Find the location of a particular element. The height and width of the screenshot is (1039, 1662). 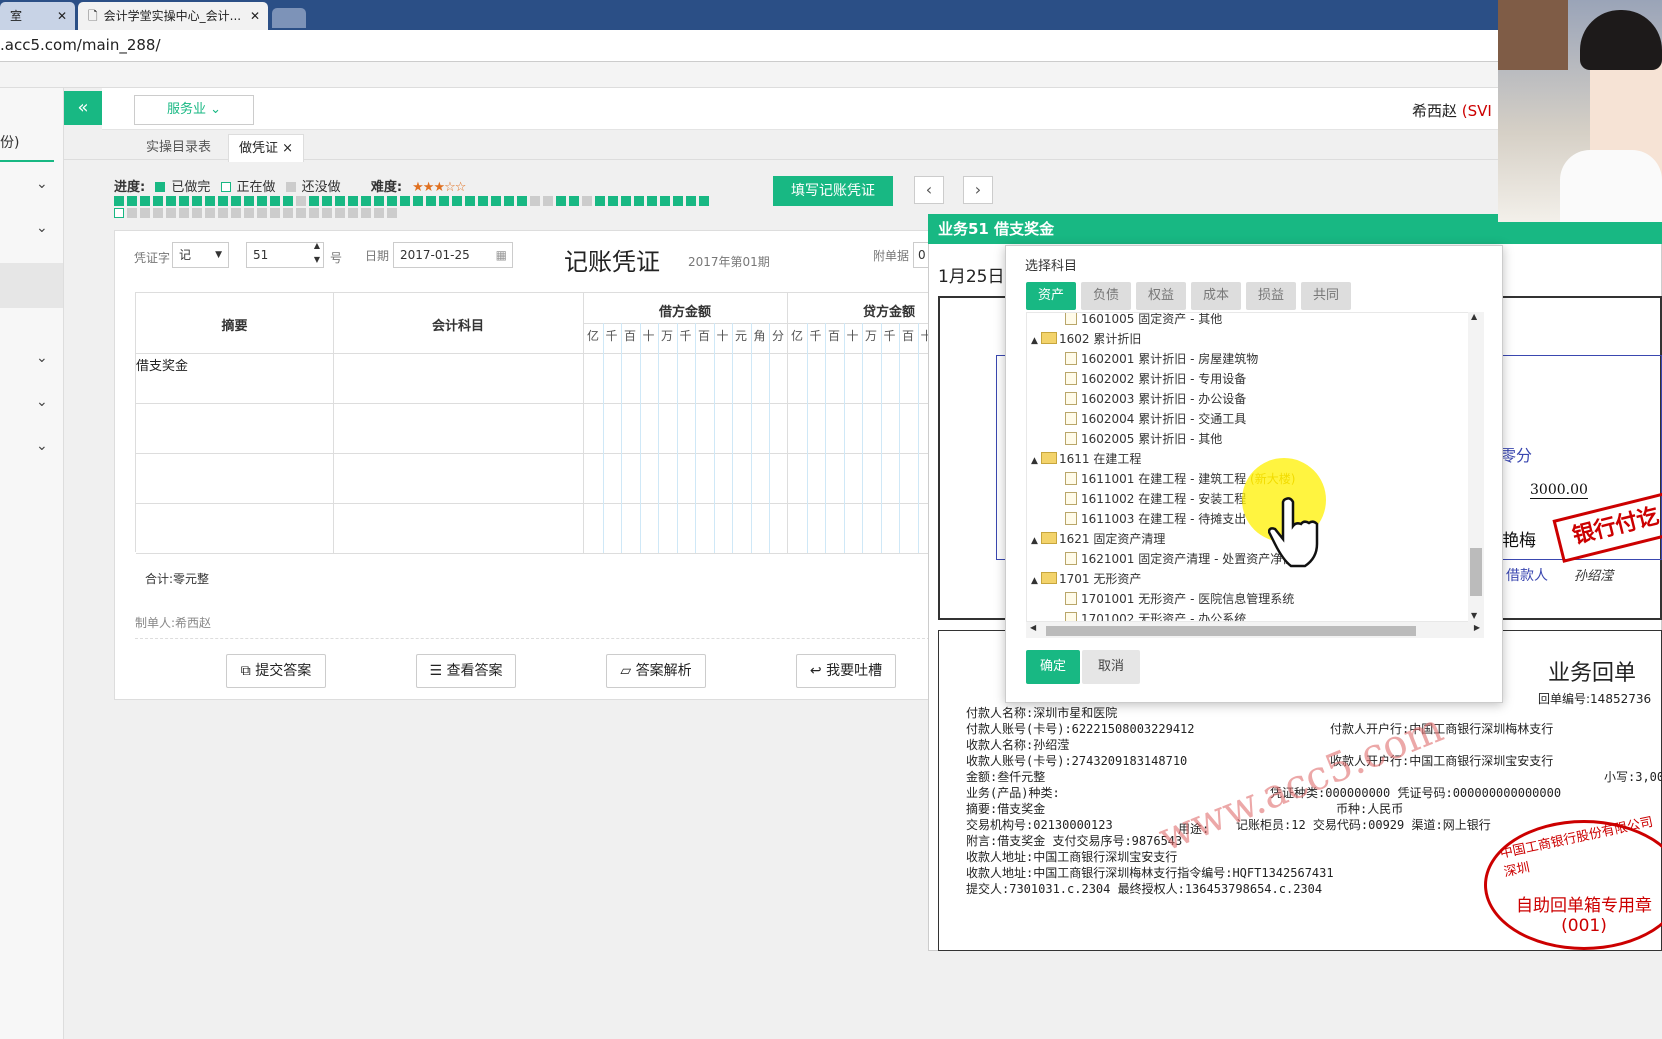

tab-account-category: 共同 is located at coordinates (1326, 296).